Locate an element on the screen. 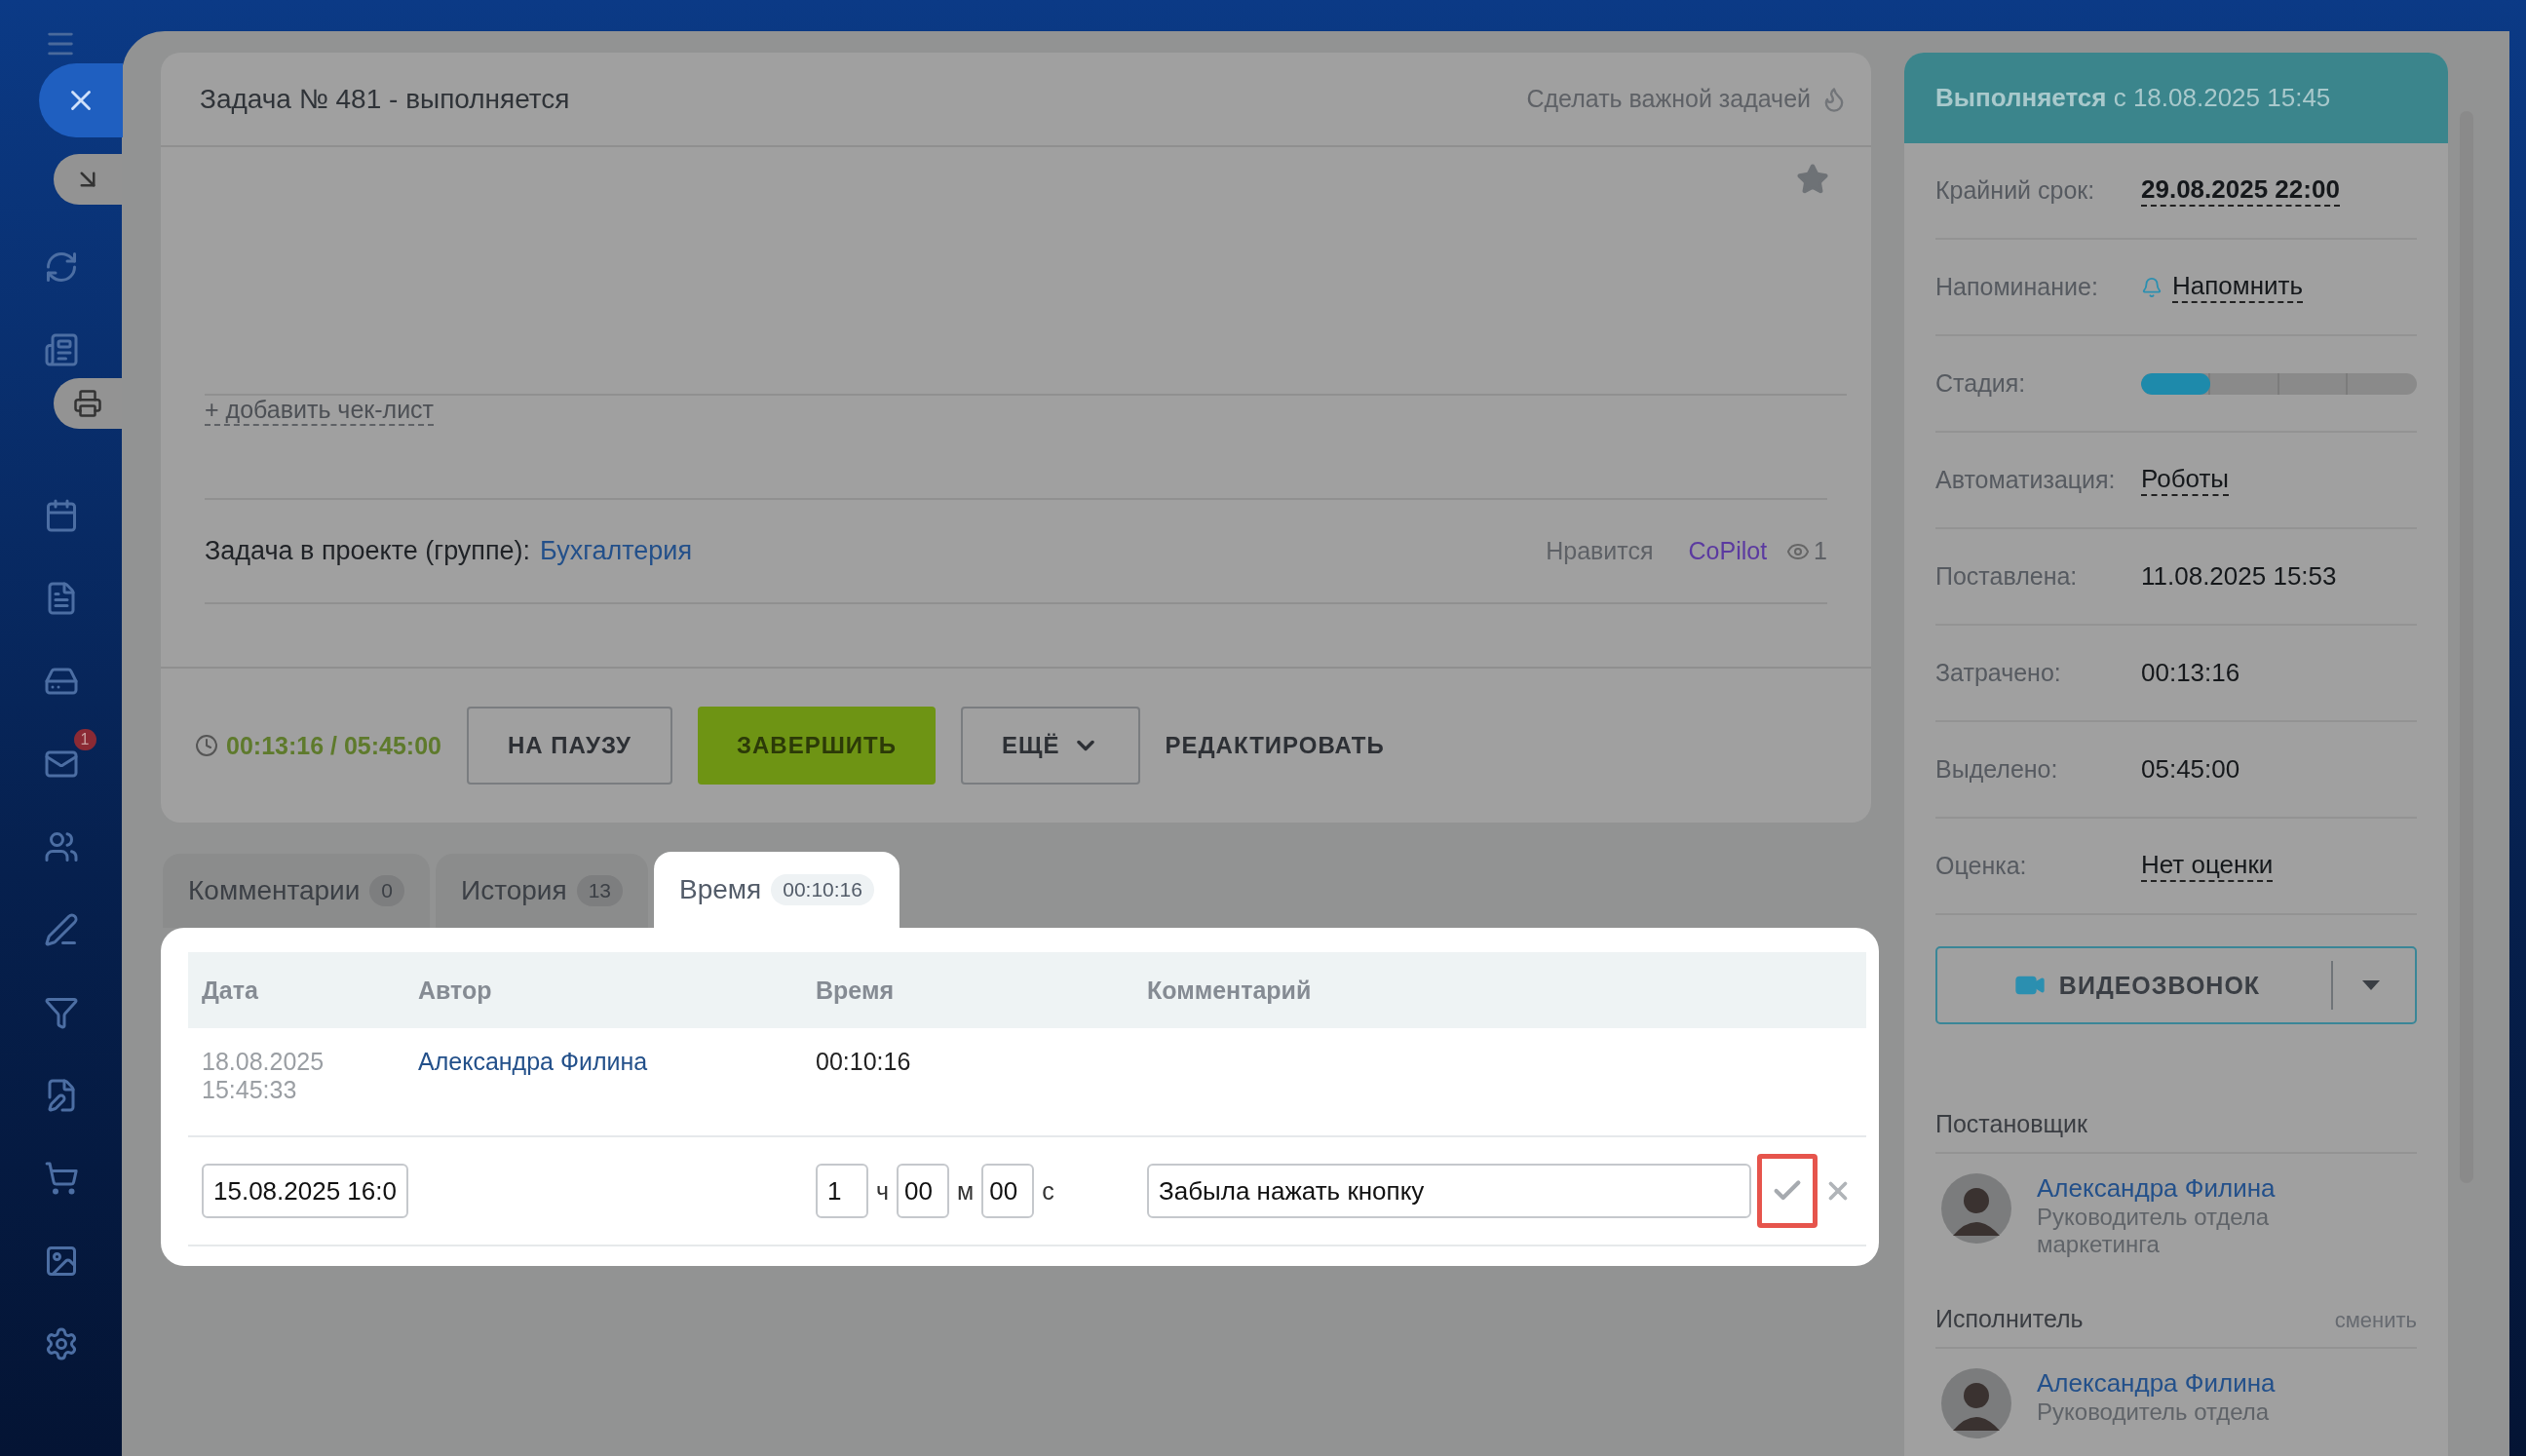 This screenshot has width=2526, height=1456. column-header: Время is located at coordinates (968, 990).